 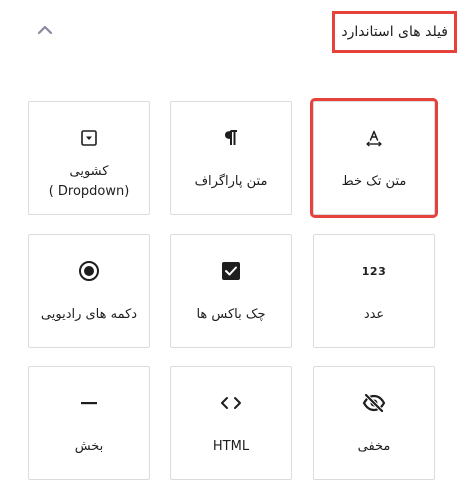 What do you see at coordinates (231, 446) in the screenshot?
I see `field-label: HTML` at bounding box center [231, 446].